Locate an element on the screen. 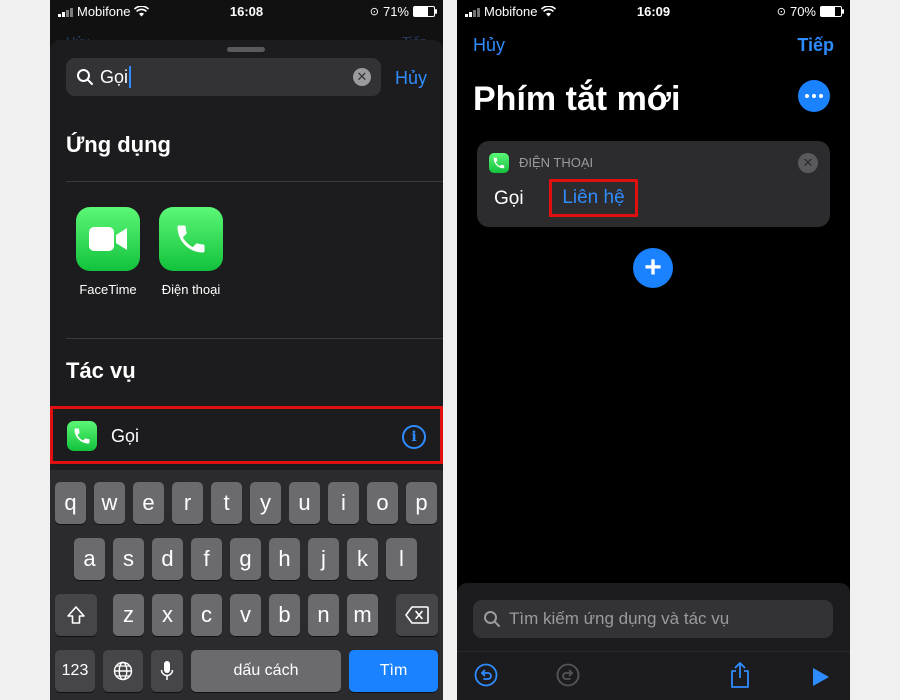  more-options-icon is located at coordinates (814, 96).